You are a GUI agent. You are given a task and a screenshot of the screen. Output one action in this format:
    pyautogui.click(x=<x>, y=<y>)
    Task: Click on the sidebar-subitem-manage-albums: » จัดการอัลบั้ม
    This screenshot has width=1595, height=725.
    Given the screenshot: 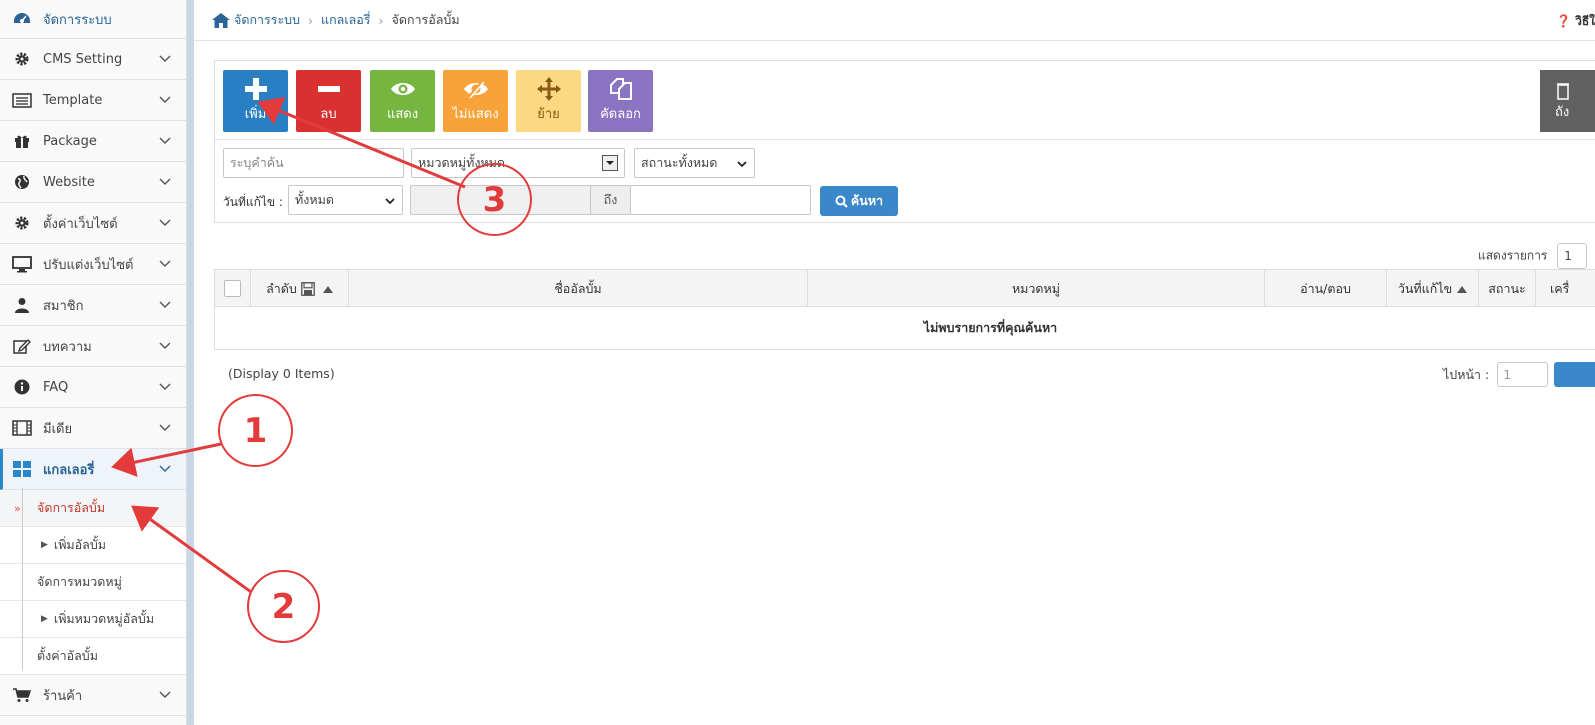 What is the action you would take?
    pyautogui.click(x=93, y=508)
    